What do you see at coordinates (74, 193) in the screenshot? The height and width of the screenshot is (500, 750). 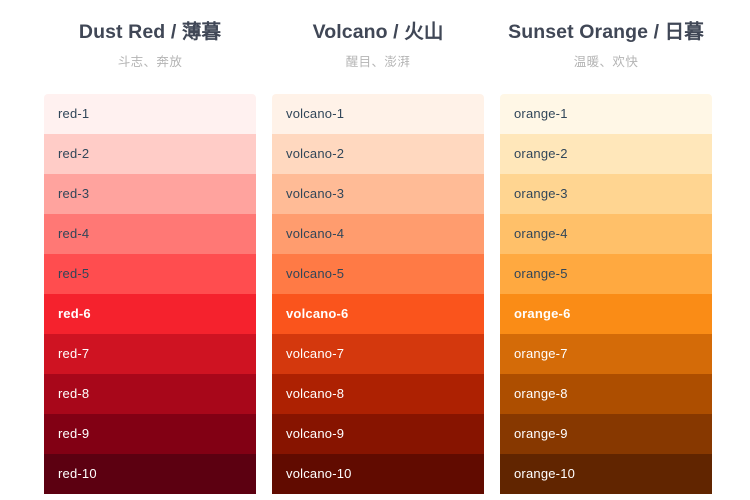 I see `color-swatch-label: red-3` at bounding box center [74, 193].